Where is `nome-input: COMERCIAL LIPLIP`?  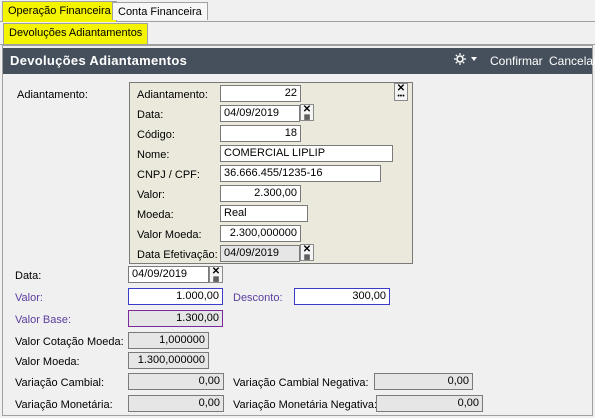
nome-input: COMERCIAL LIPLIP is located at coordinates (306, 153).